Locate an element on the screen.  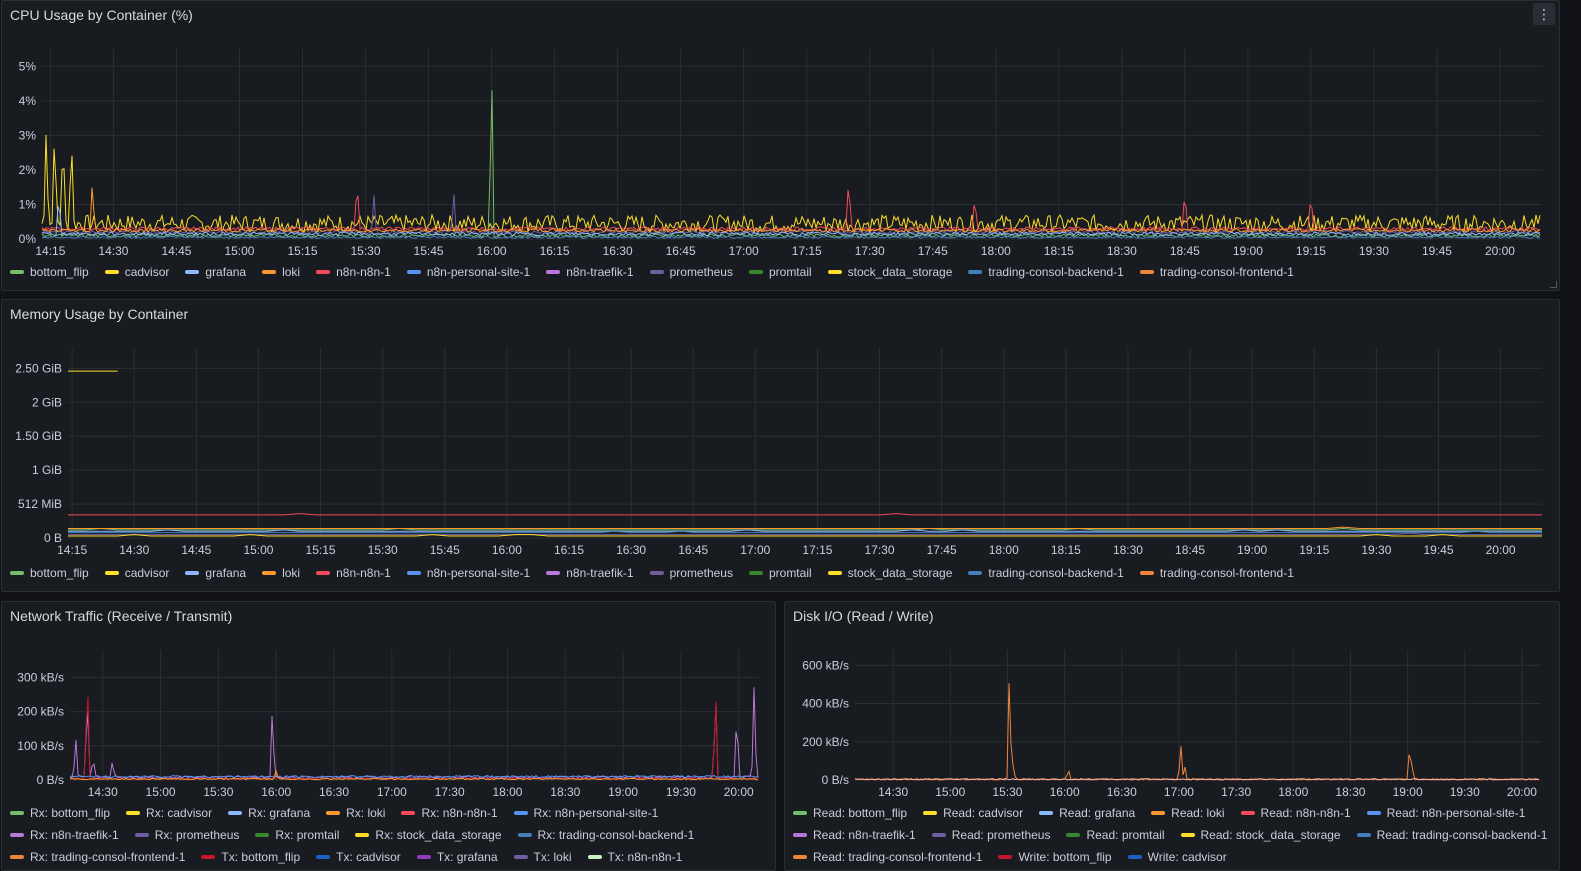
legend-item: Read: stock_data_storage is located at coordinates (1260, 835).